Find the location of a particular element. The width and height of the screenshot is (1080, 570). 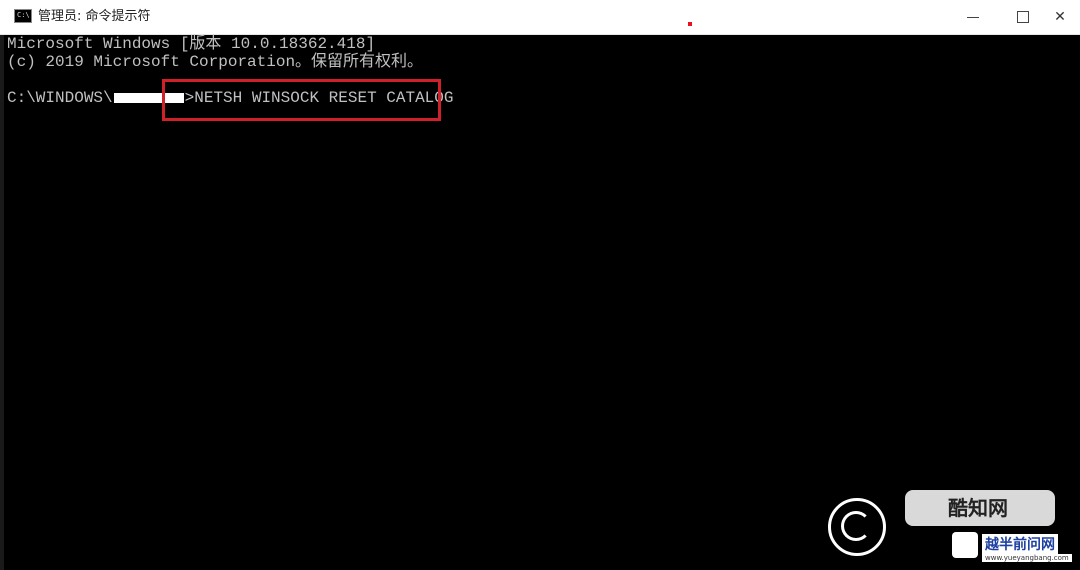

close-icon: ✕ is located at coordinates (1060, 17).